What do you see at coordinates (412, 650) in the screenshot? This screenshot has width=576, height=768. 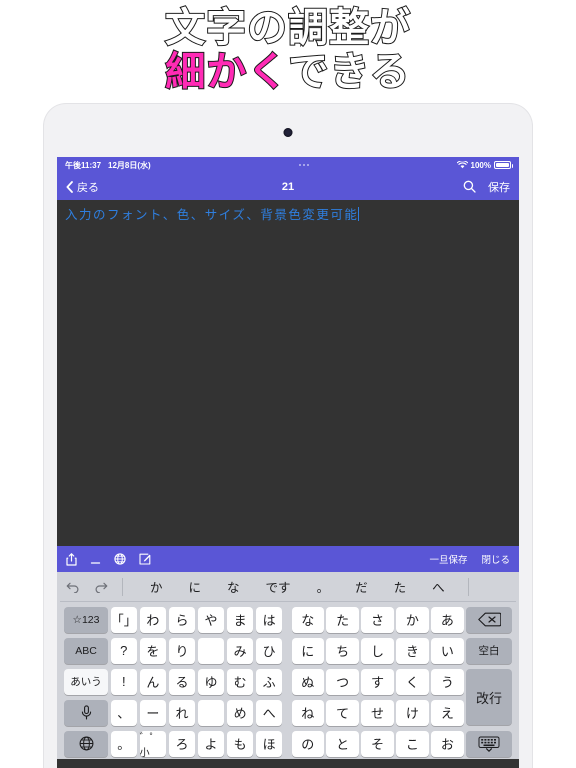 I see `key-ki: き` at bounding box center [412, 650].